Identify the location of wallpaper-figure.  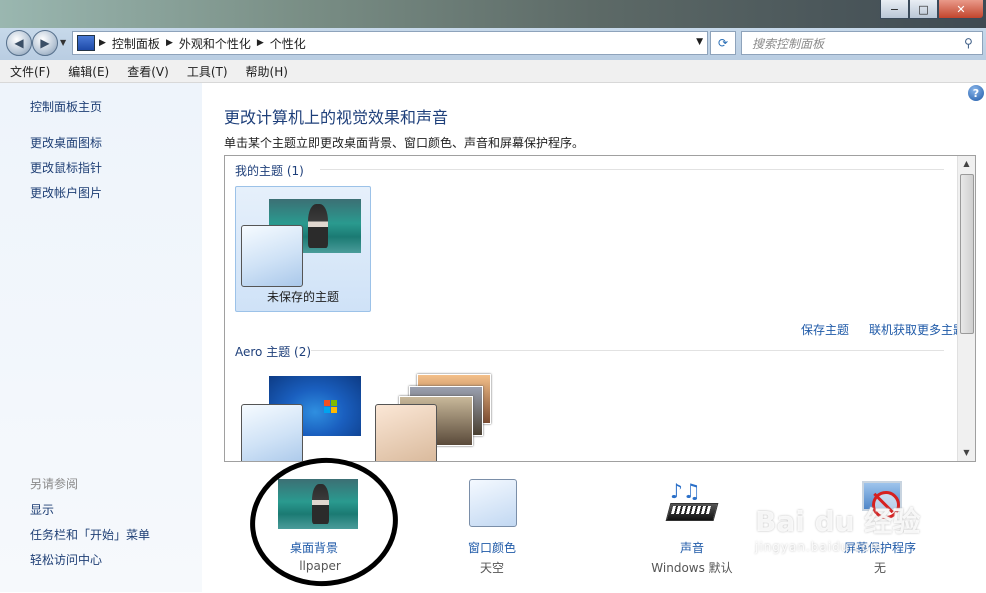
(317, 226).